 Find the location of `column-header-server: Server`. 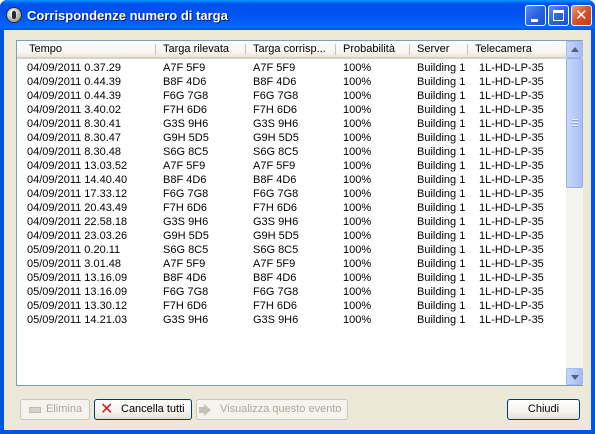

column-header-server: Server is located at coordinates (439, 49).